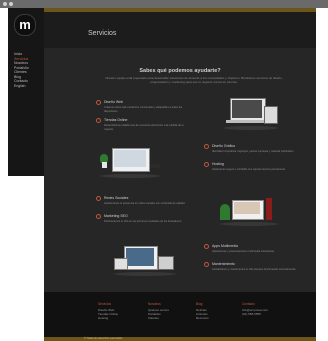  I want to click on feature-title: Diseño Gráfico, so click(224, 146).